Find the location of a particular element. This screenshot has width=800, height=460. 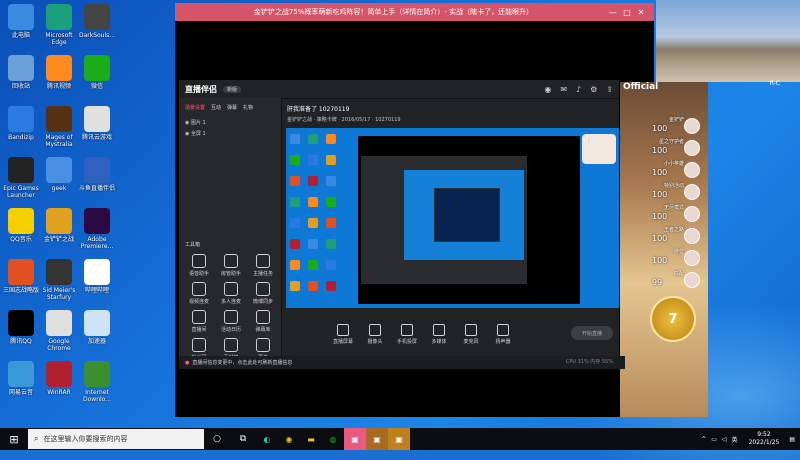

desktop-icon-label: Mages of Mystralia is located at coordinates (59, 141).